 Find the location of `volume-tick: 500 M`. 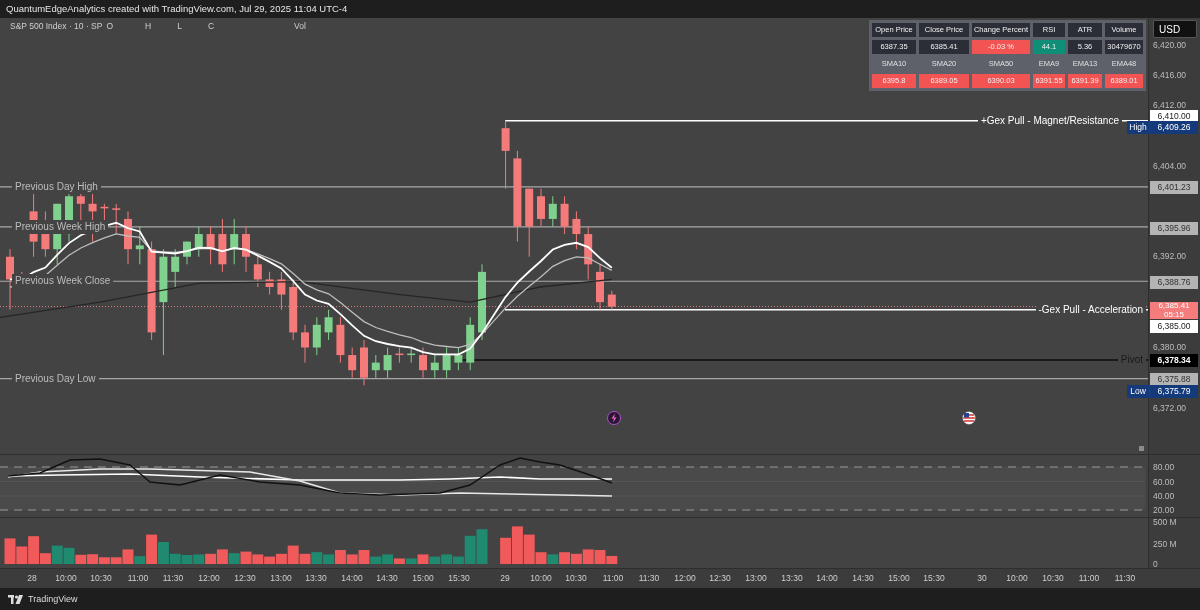

volume-tick: 500 M is located at coordinates (1165, 522).